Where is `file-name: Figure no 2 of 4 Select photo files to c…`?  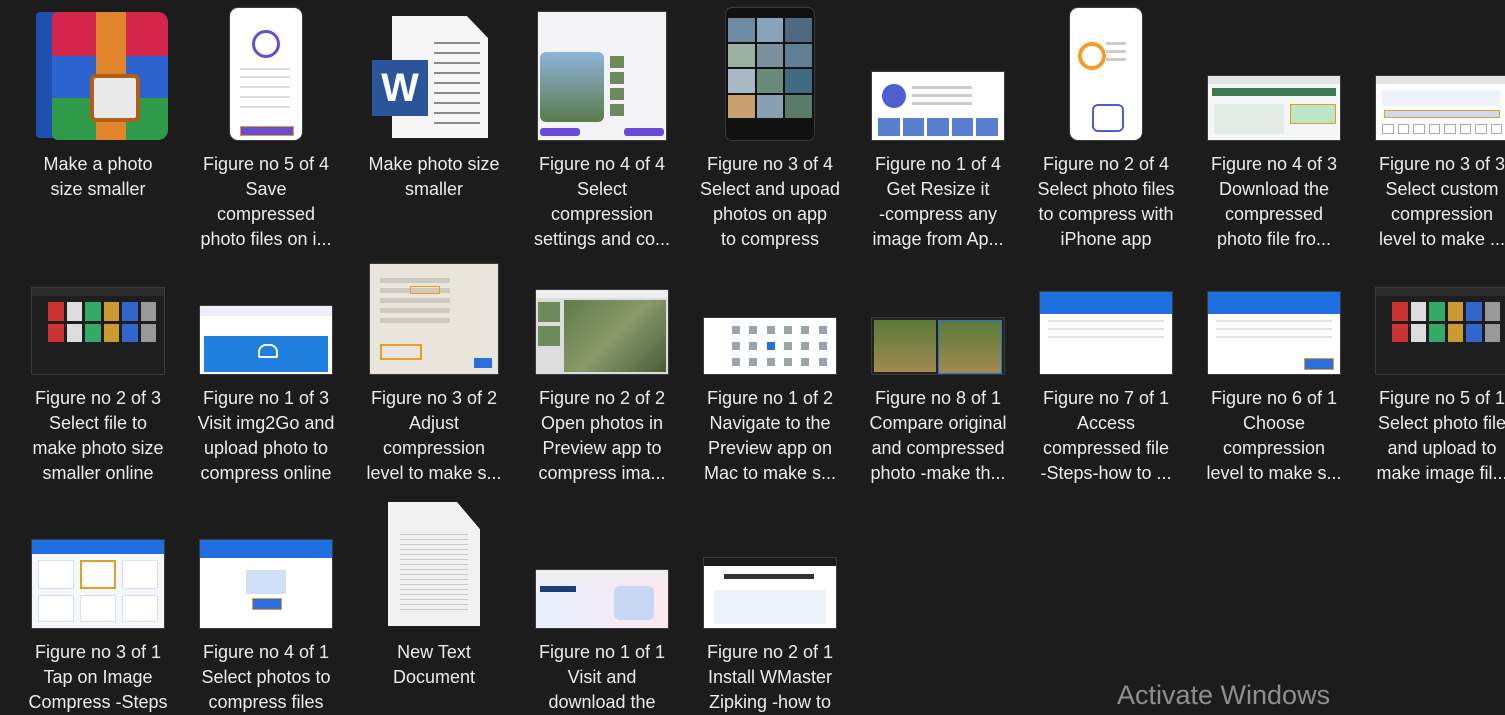 file-name: Figure no 2 of 4 Select photo files to c… is located at coordinates (1106, 201).